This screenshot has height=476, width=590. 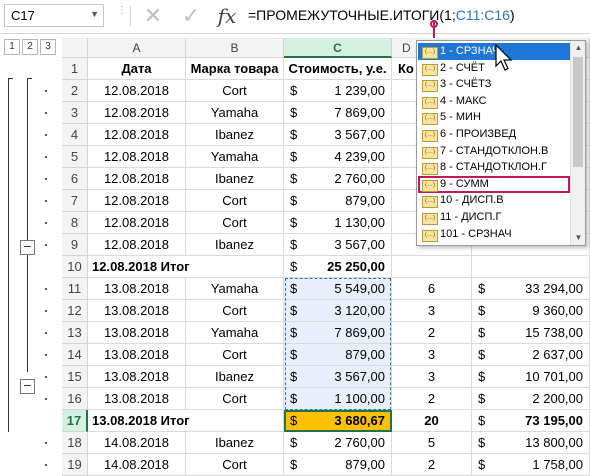 What do you see at coordinates (75, 289) in the screenshot?
I see `row-header: 11` at bounding box center [75, 289].